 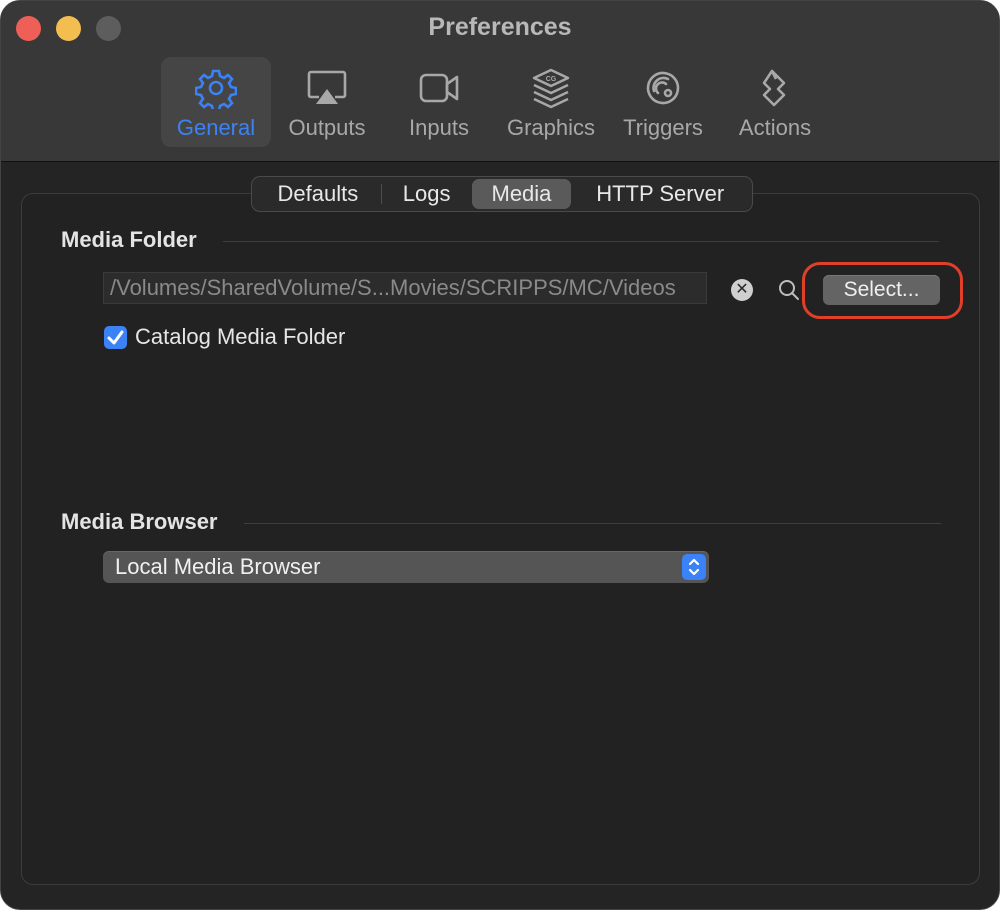 I want to click on toolbar-item-actions: Actions, so click(x=775, y=102).